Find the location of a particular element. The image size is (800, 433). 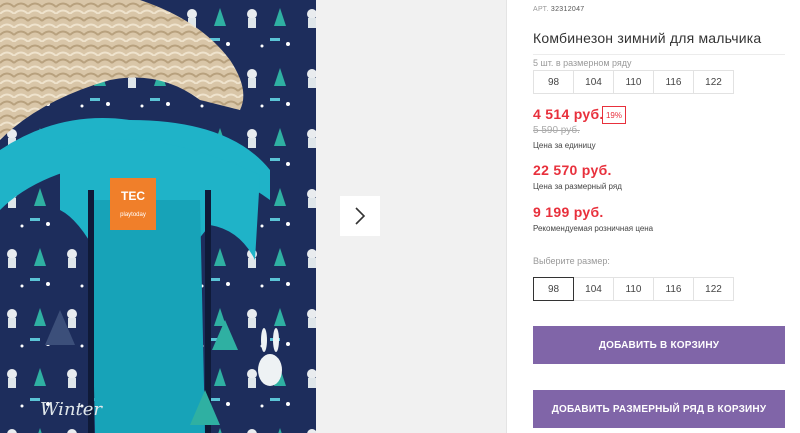

next-image-button is located at coordinates (360, 216).